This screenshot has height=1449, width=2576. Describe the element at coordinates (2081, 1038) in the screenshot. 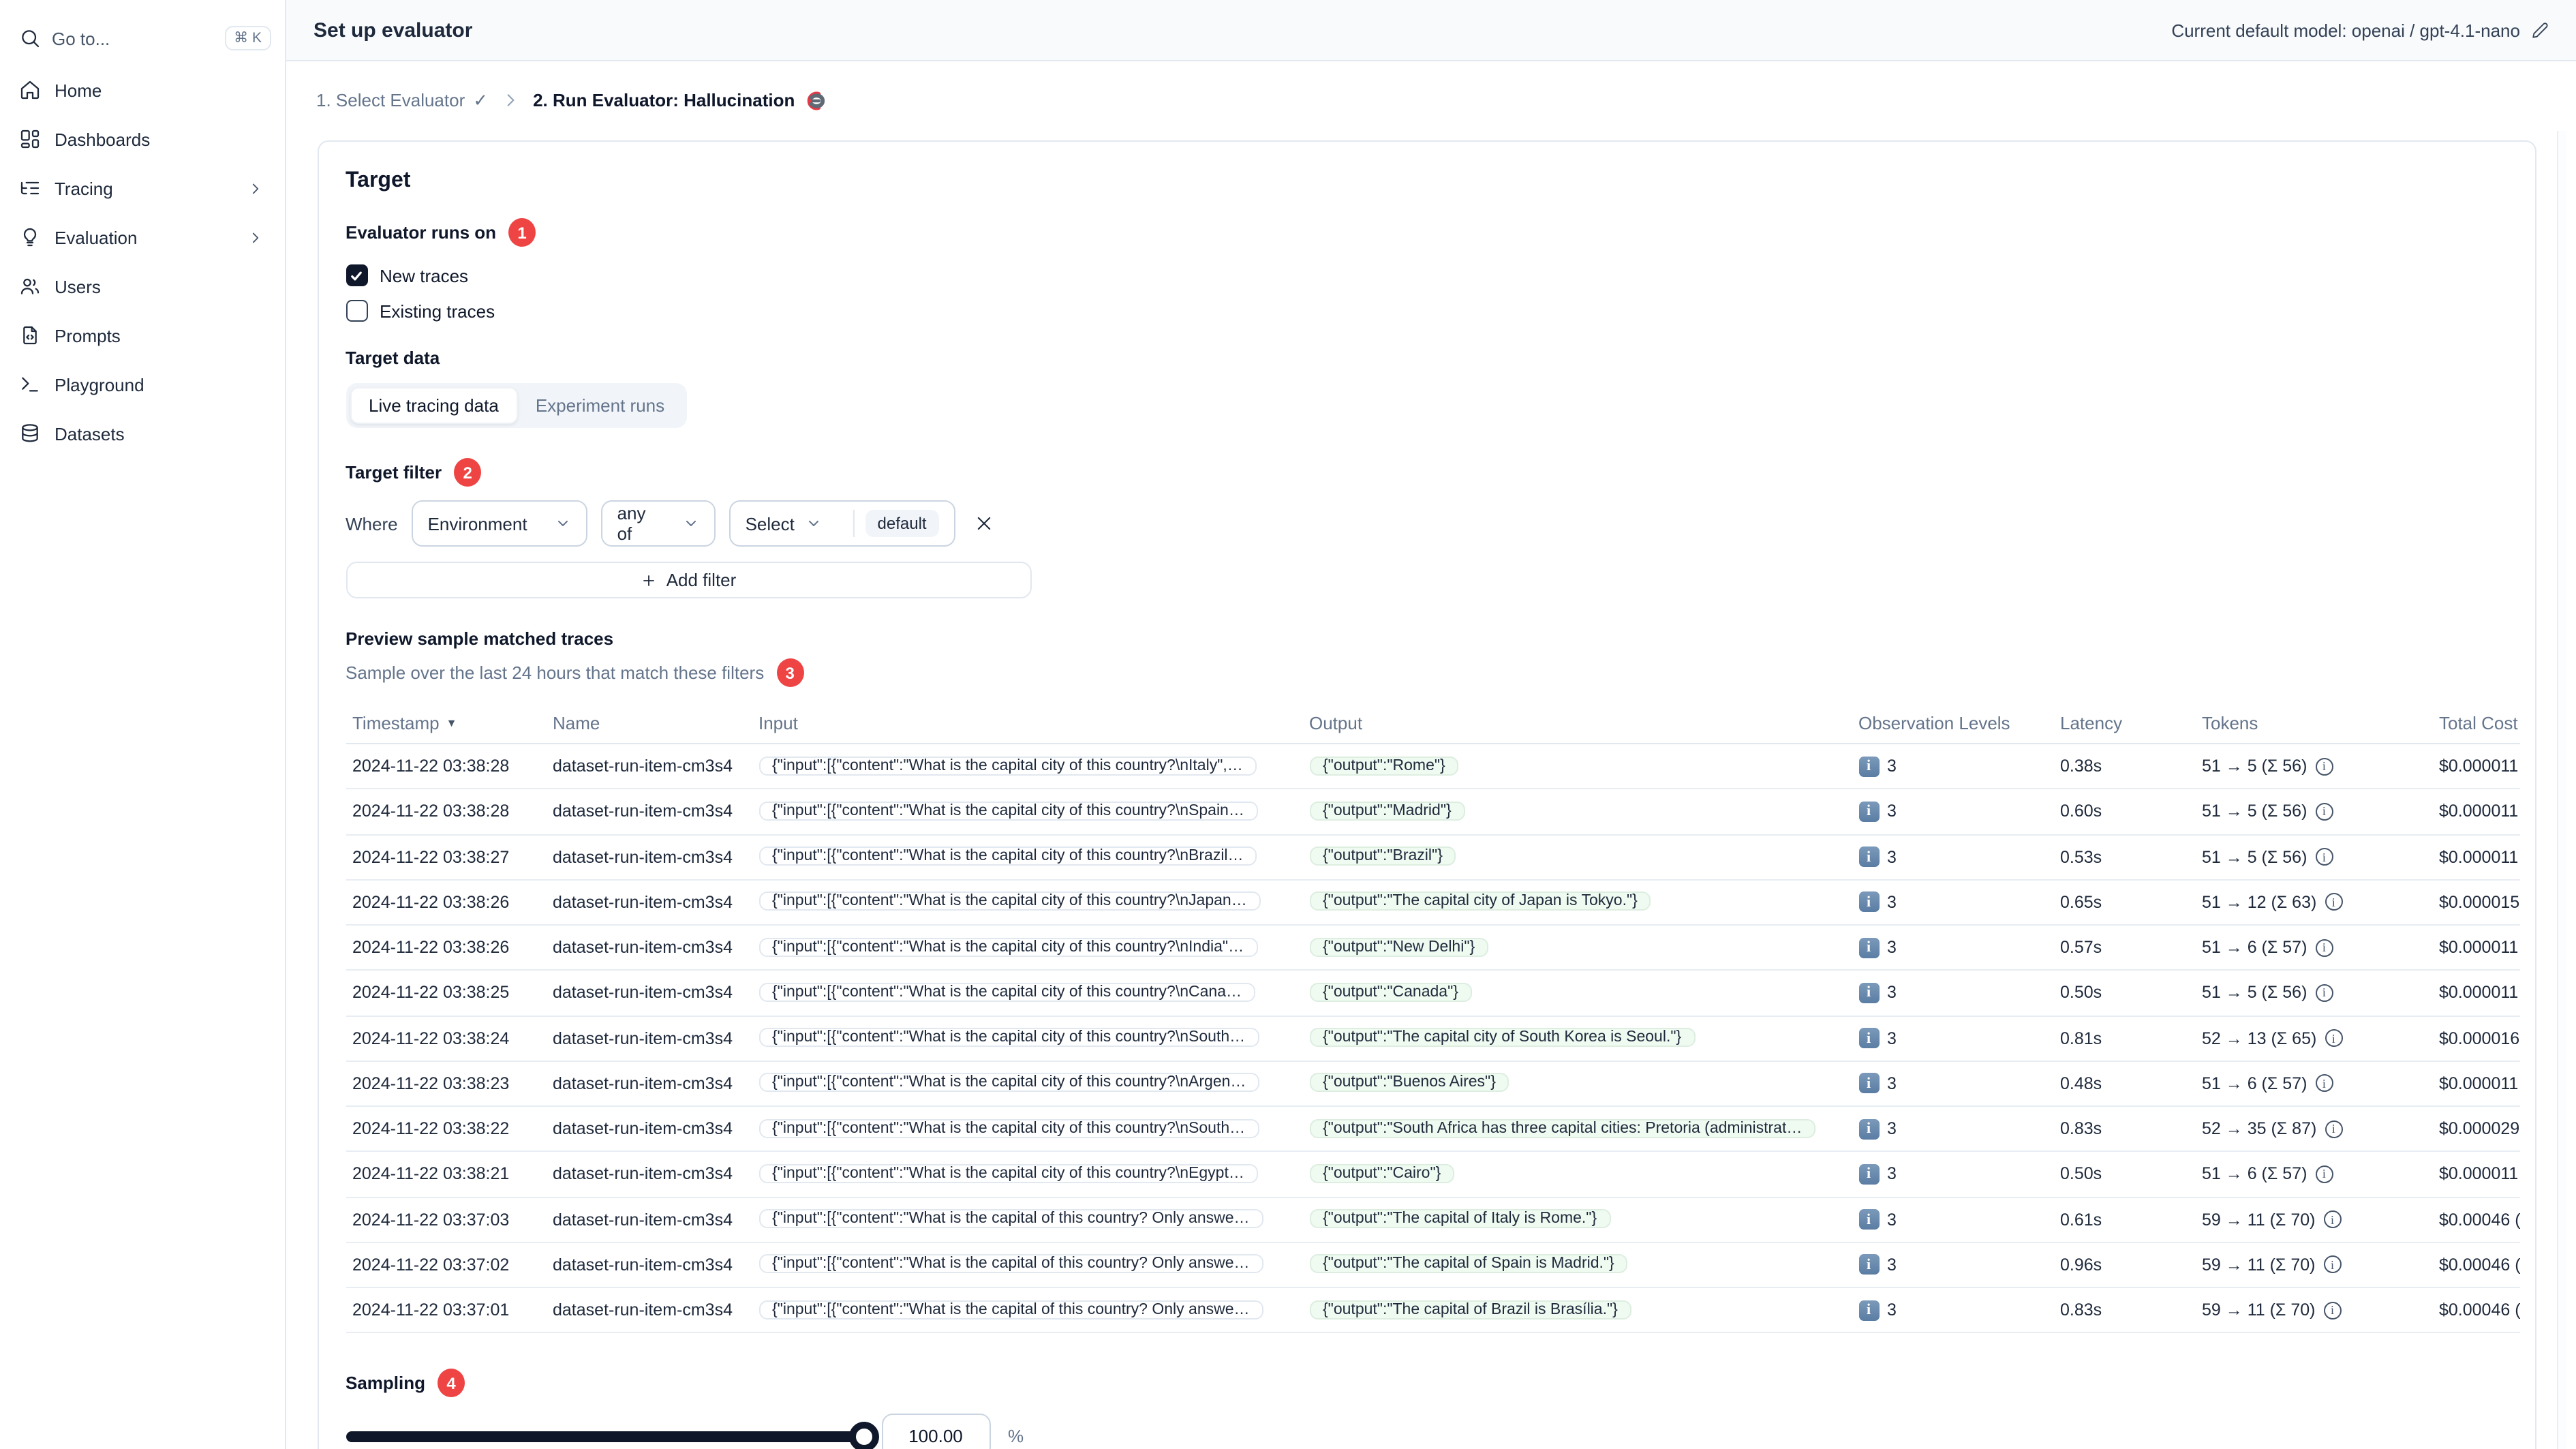

I see `cell-latency: 0.81s` at that location.